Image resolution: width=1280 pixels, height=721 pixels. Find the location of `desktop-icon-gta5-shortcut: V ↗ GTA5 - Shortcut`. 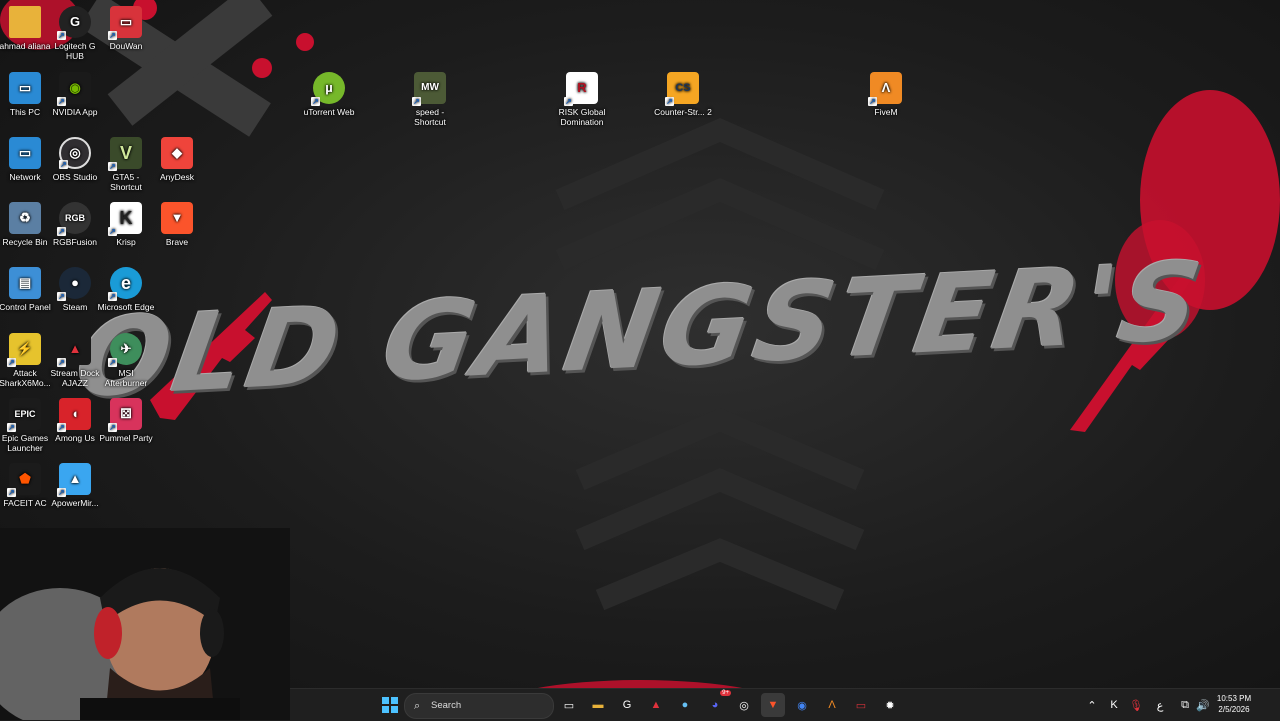

desktop-icon-gta5-shortcut: V ↗ GTA5 - Shortcut is located at coordinates (126, 164).